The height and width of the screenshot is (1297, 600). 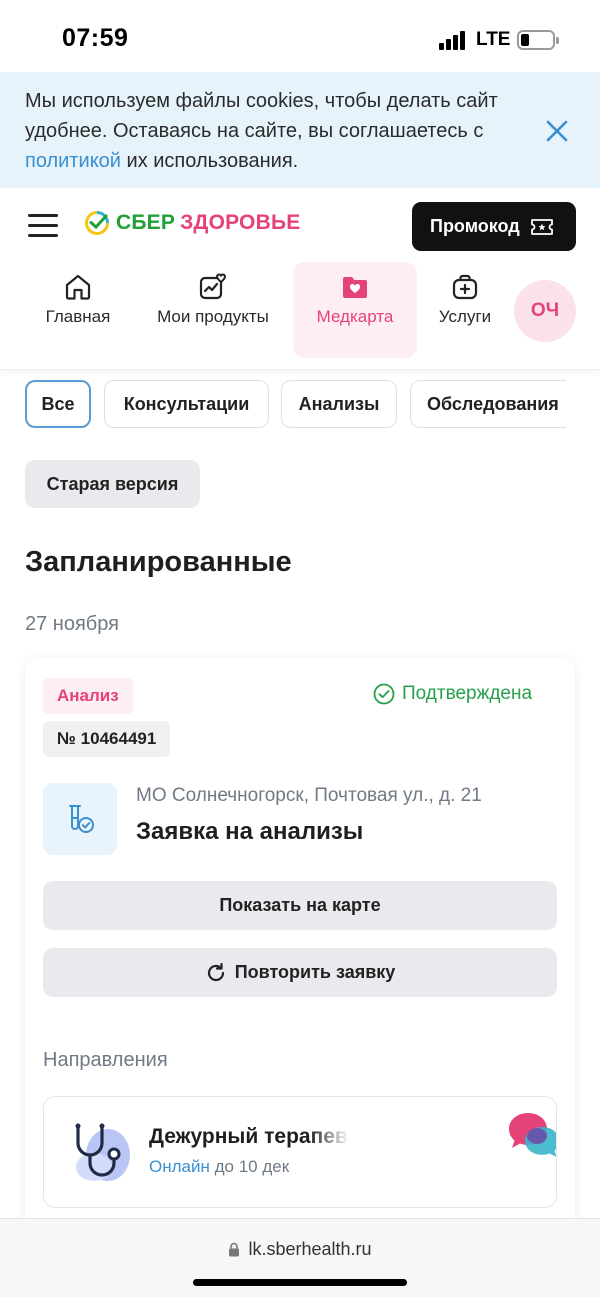 I want to click on repeat-request-label: Повторить заявку, so click(x=315, y=972).